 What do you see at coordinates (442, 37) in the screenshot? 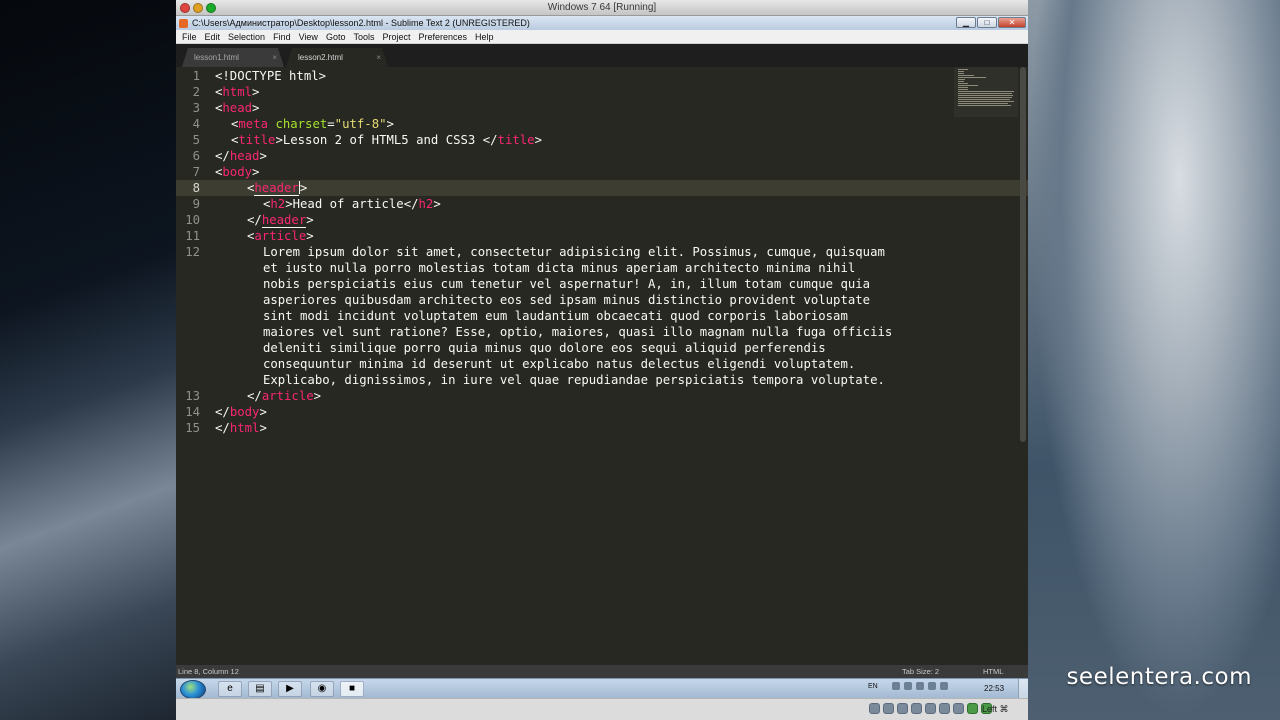
I see `menu-preferences: Preferences` at bounding box center [442, 37].